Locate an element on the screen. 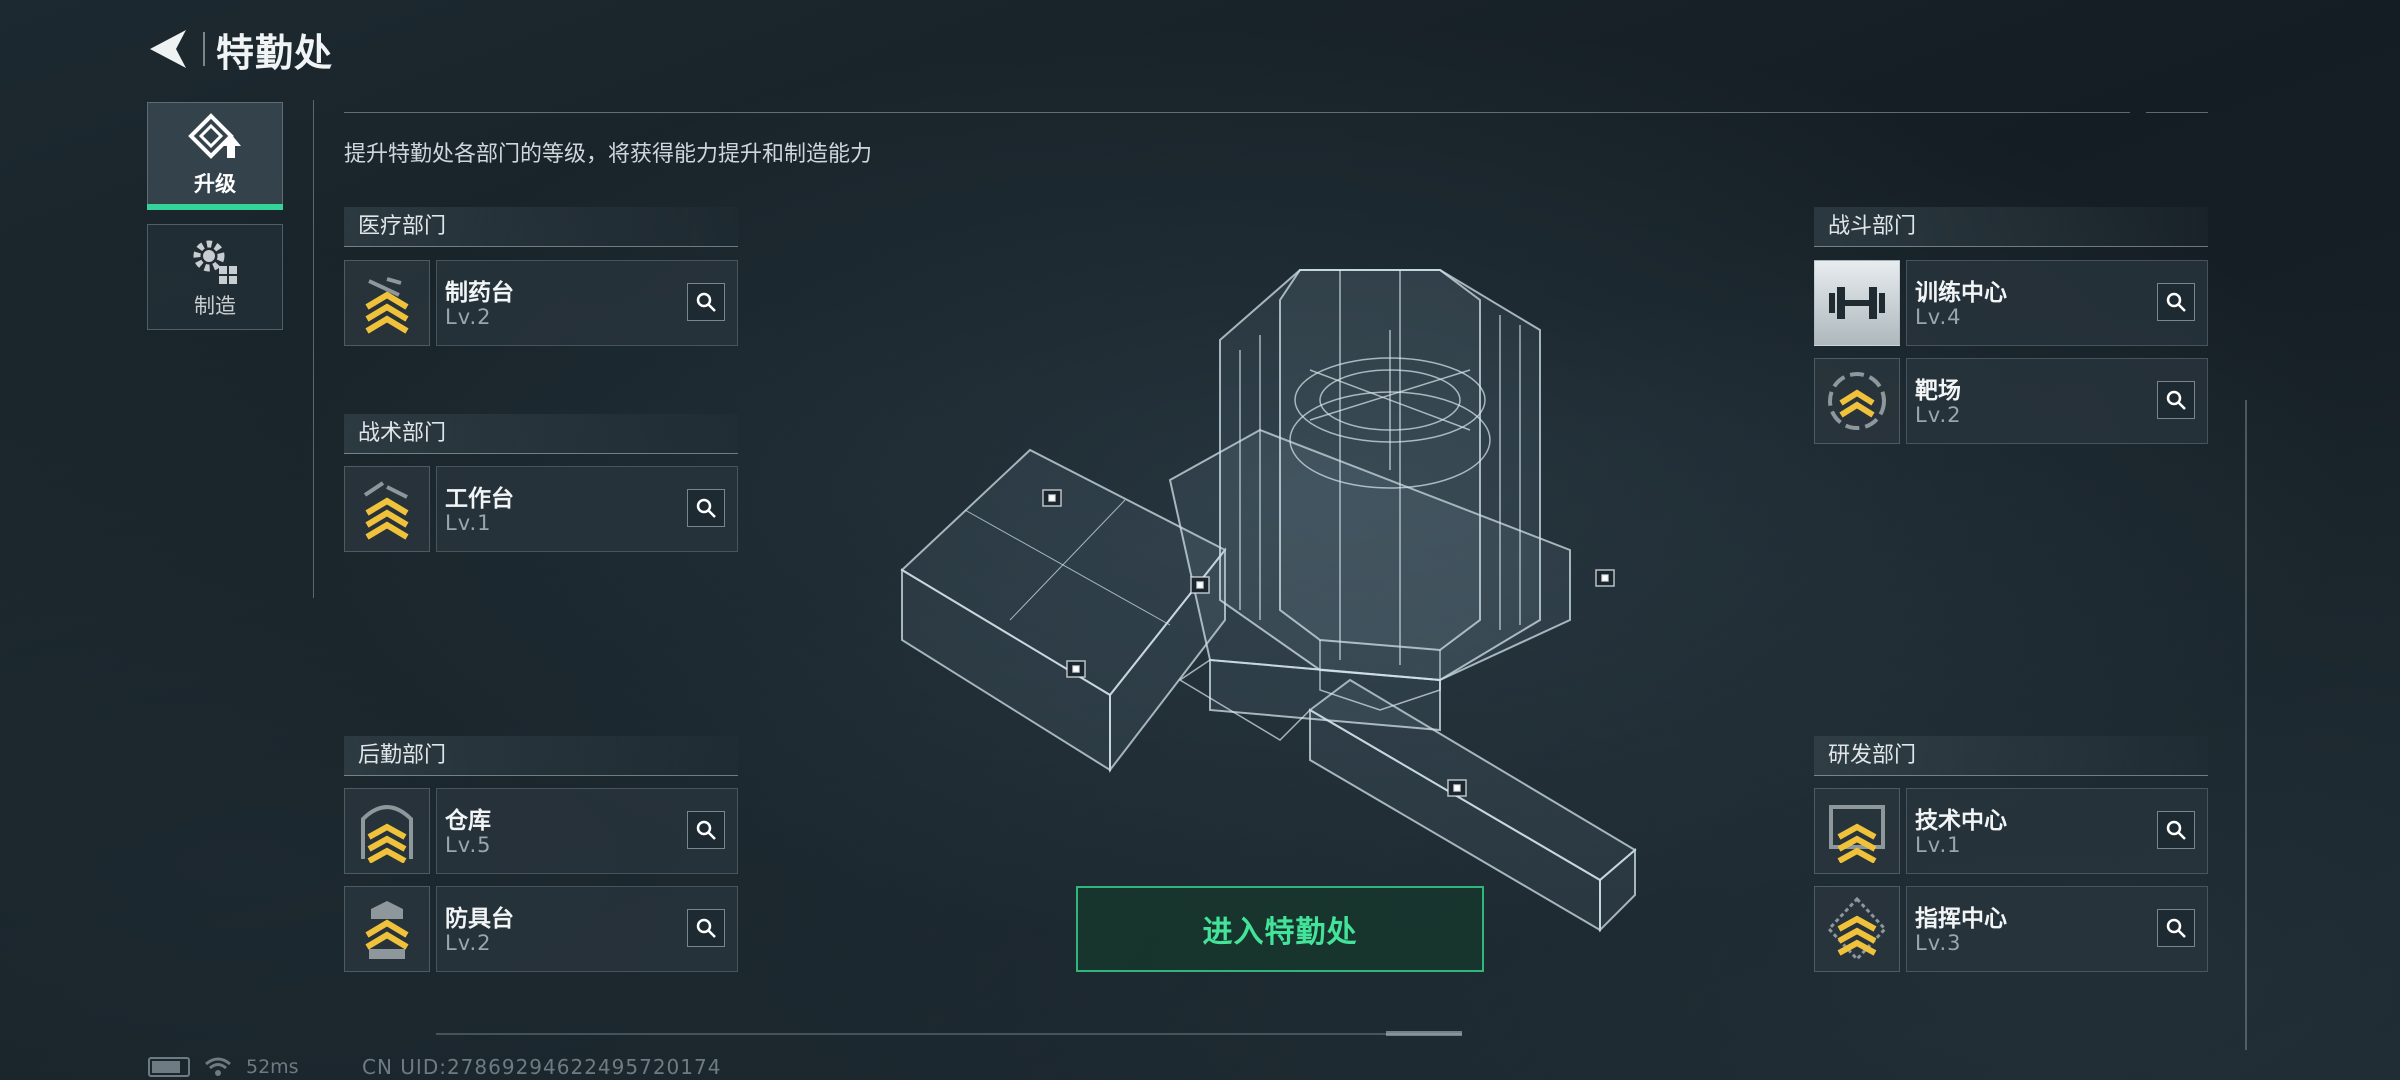  pharmacy-chevrons-icon is located at coordinates (387, 303).